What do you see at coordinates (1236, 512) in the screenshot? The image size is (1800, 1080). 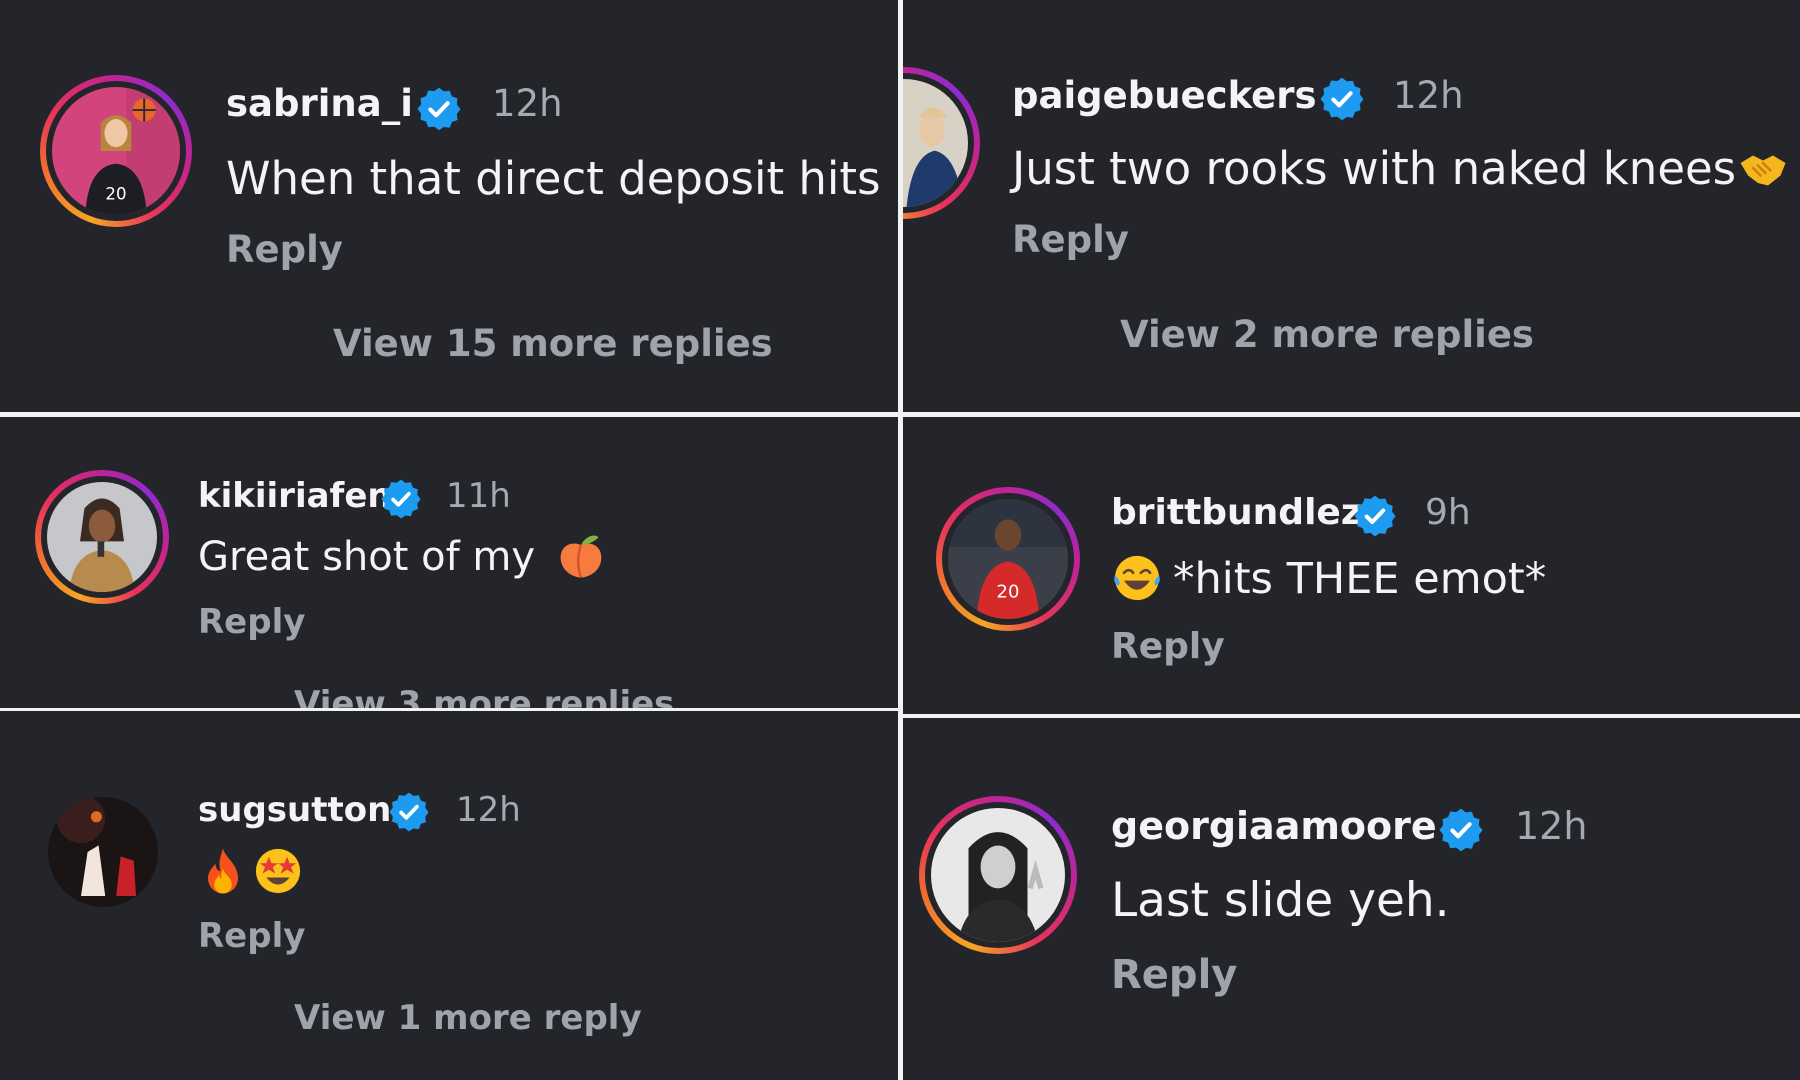 I see `username: brittbundlez` at bounding box center [1236, 512].